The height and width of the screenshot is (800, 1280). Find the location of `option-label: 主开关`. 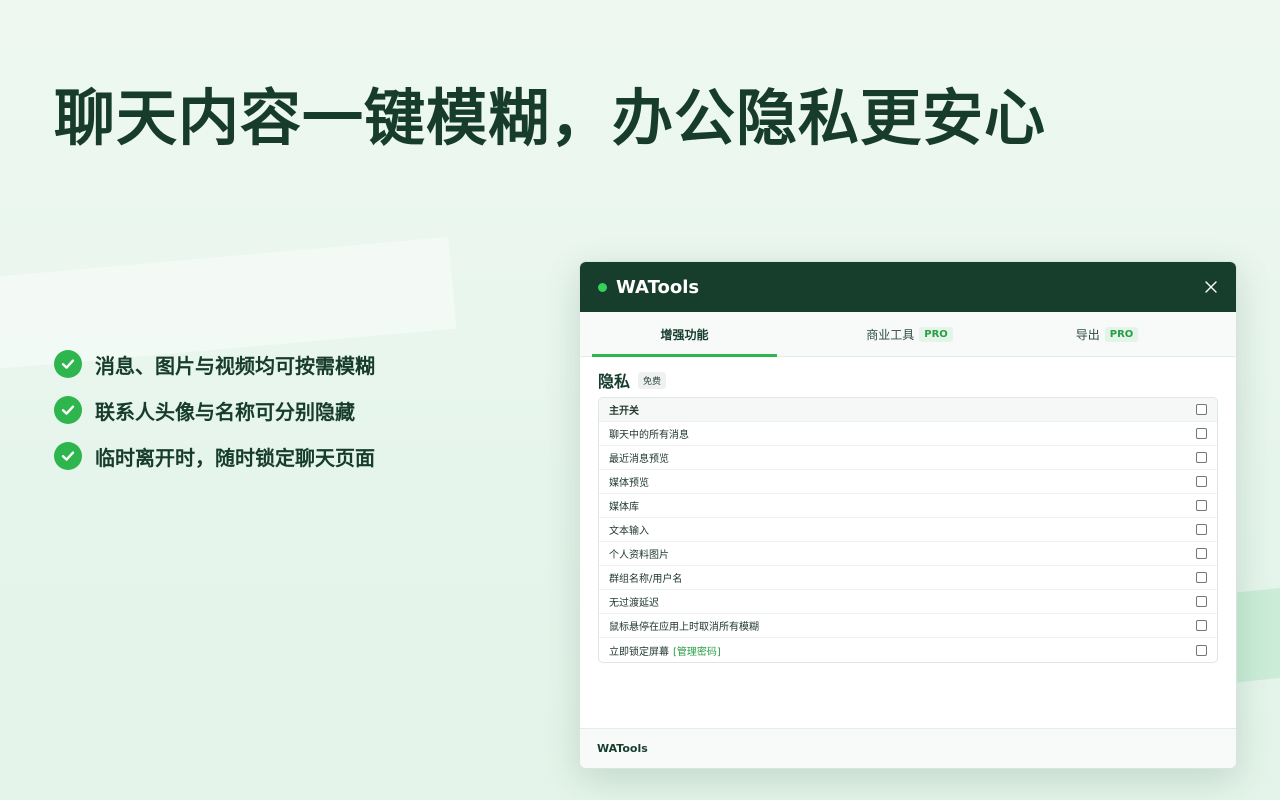

option-label: 主开关 is located at coordinates (624, 411).